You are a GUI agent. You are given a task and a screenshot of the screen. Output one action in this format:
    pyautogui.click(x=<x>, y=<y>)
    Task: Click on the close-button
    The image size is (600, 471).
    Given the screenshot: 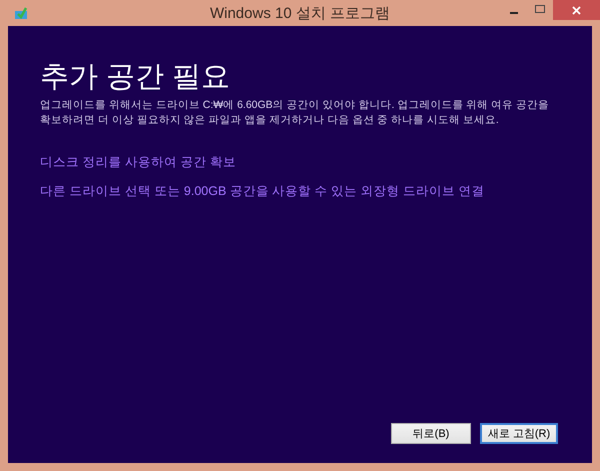 What is the action you would take?
    pyautogui.click(x=576, y=10)
    